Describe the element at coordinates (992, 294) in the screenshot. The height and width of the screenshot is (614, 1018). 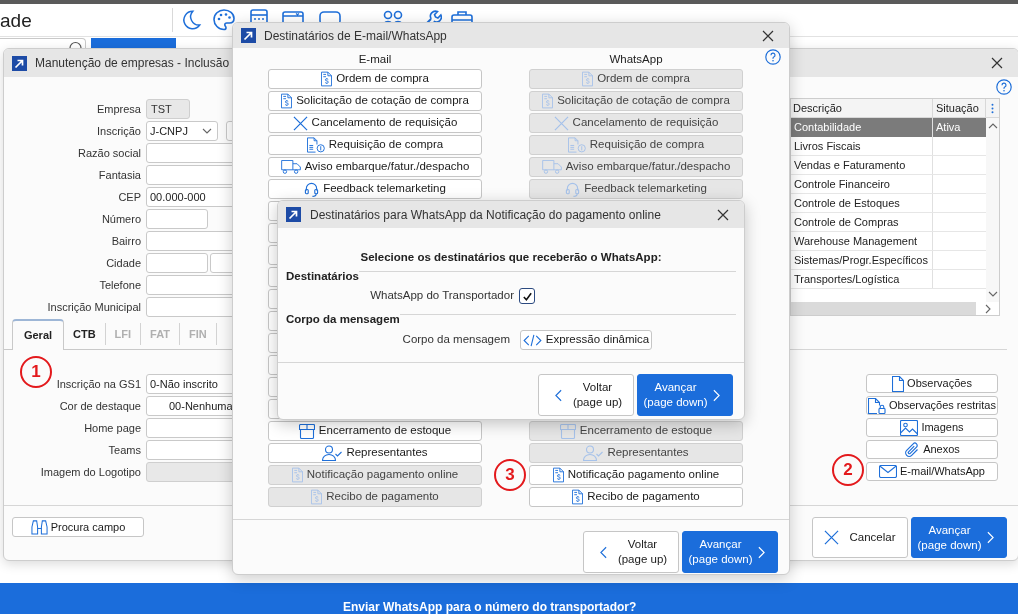
I see `scroll-down-icon` at that location.